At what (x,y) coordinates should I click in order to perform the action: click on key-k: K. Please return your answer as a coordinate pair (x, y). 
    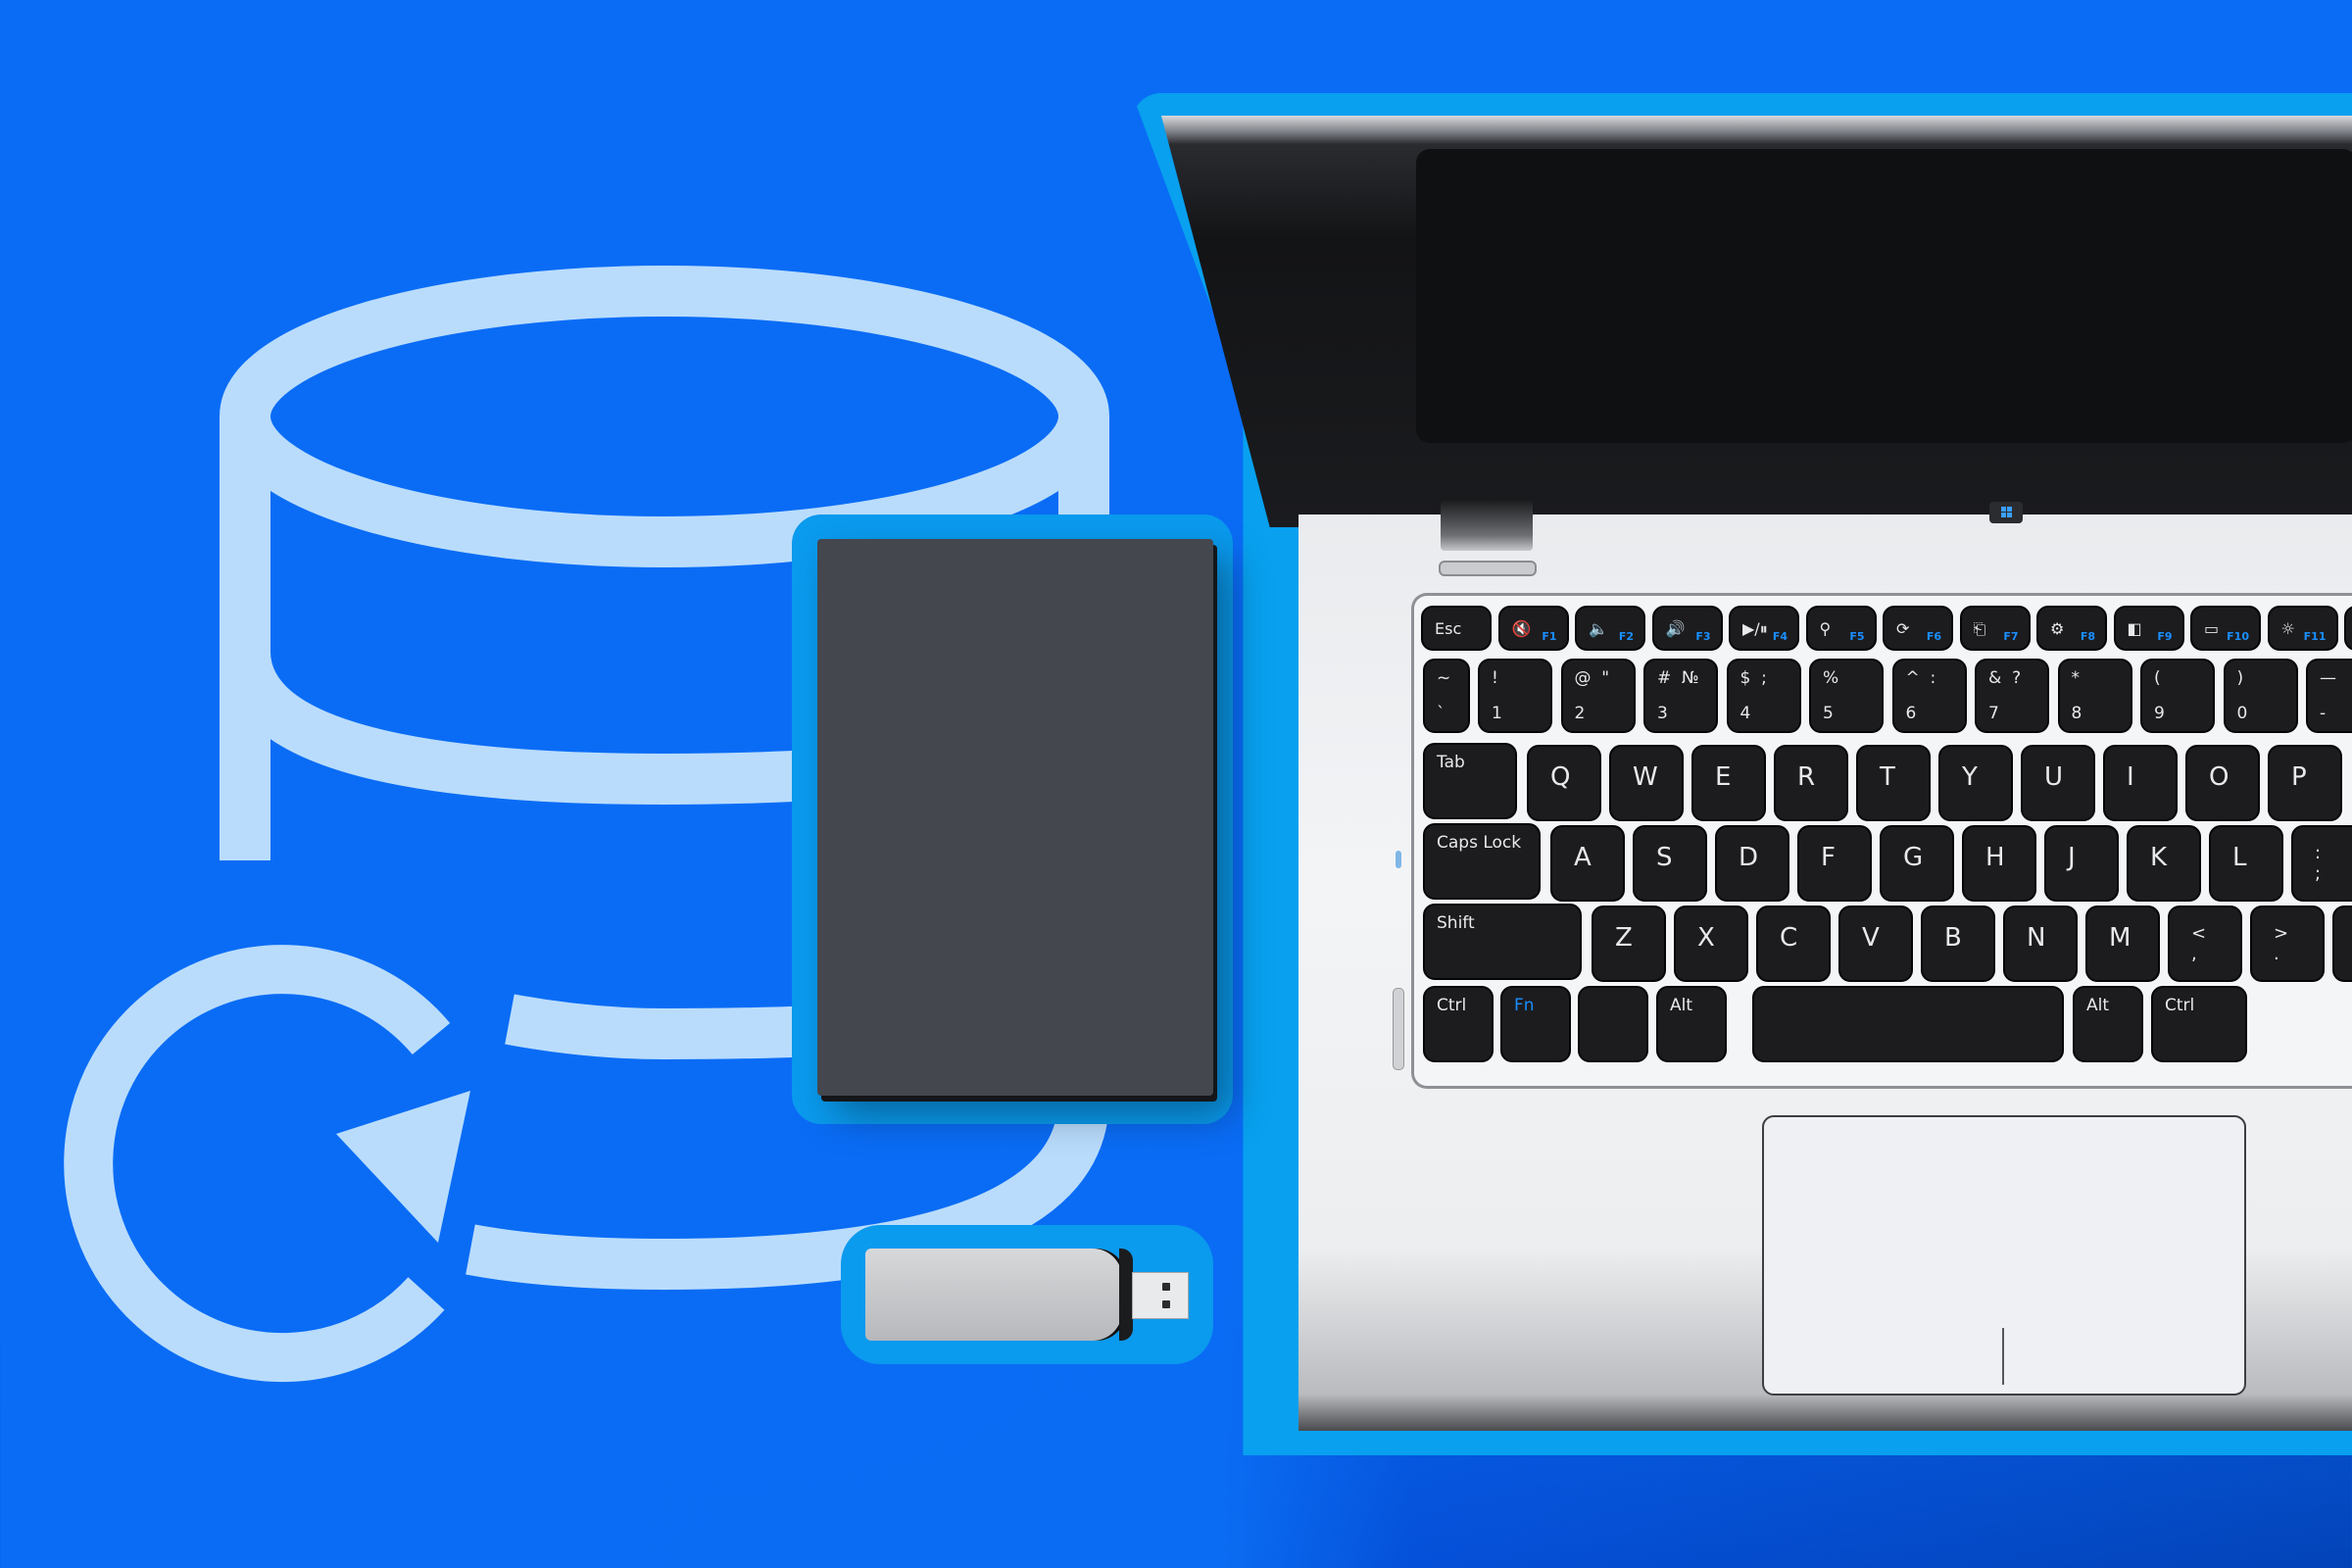
    Looking at the image, I should click on (2164, 863).